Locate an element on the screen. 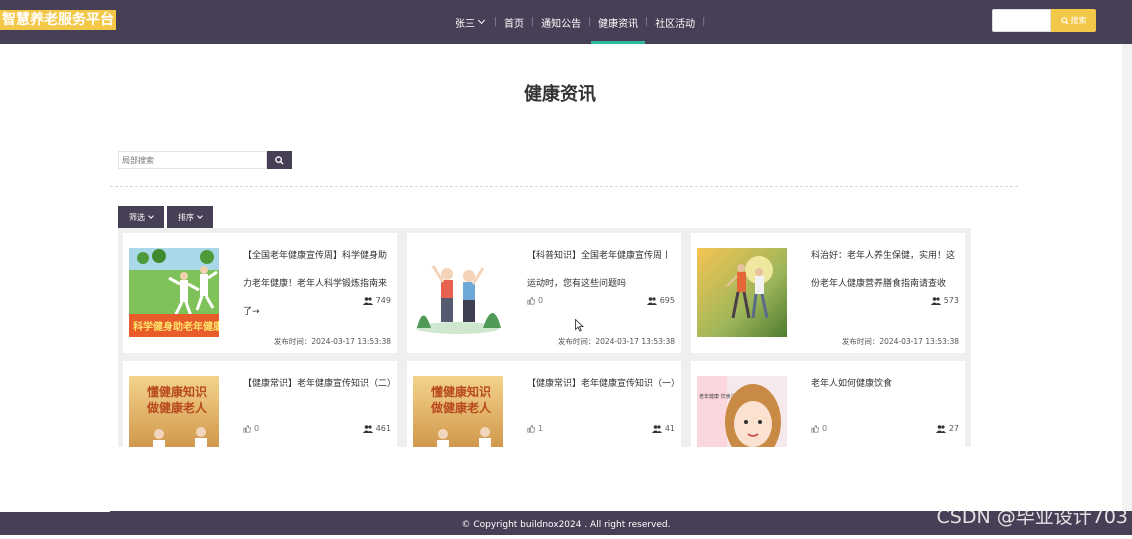 Image resolution: width=1132 pixels, height=539 pixels. view-count-value: 749 is located at coordinates (383, 300).